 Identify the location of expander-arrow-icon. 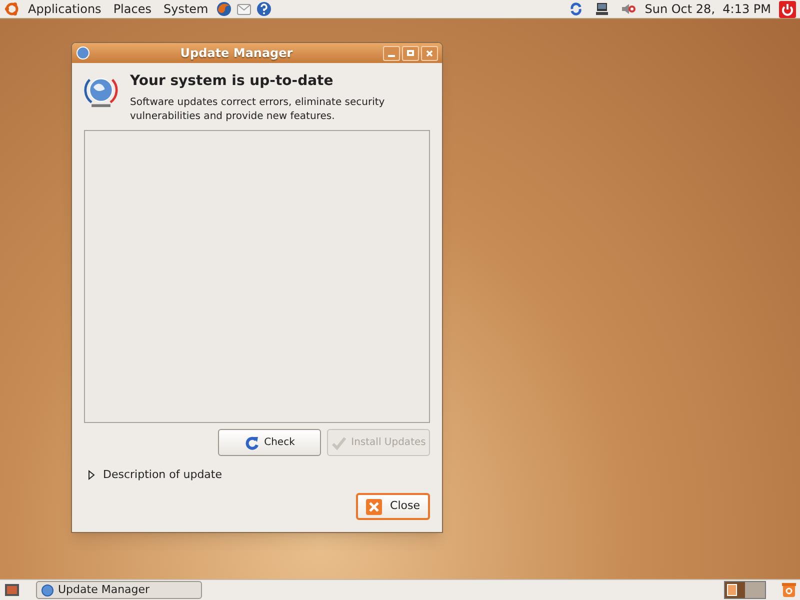
(91, 475).